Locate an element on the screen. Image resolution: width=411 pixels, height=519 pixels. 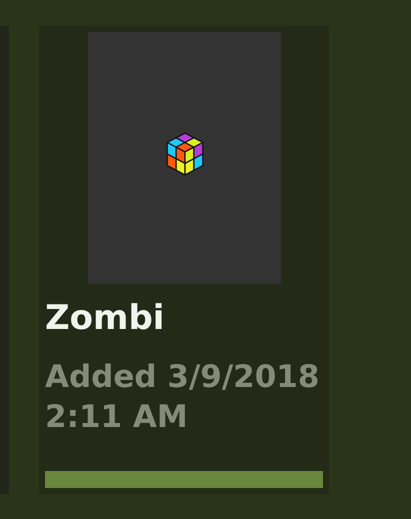
game-title: Zombi is located at coordinates (105, 318).